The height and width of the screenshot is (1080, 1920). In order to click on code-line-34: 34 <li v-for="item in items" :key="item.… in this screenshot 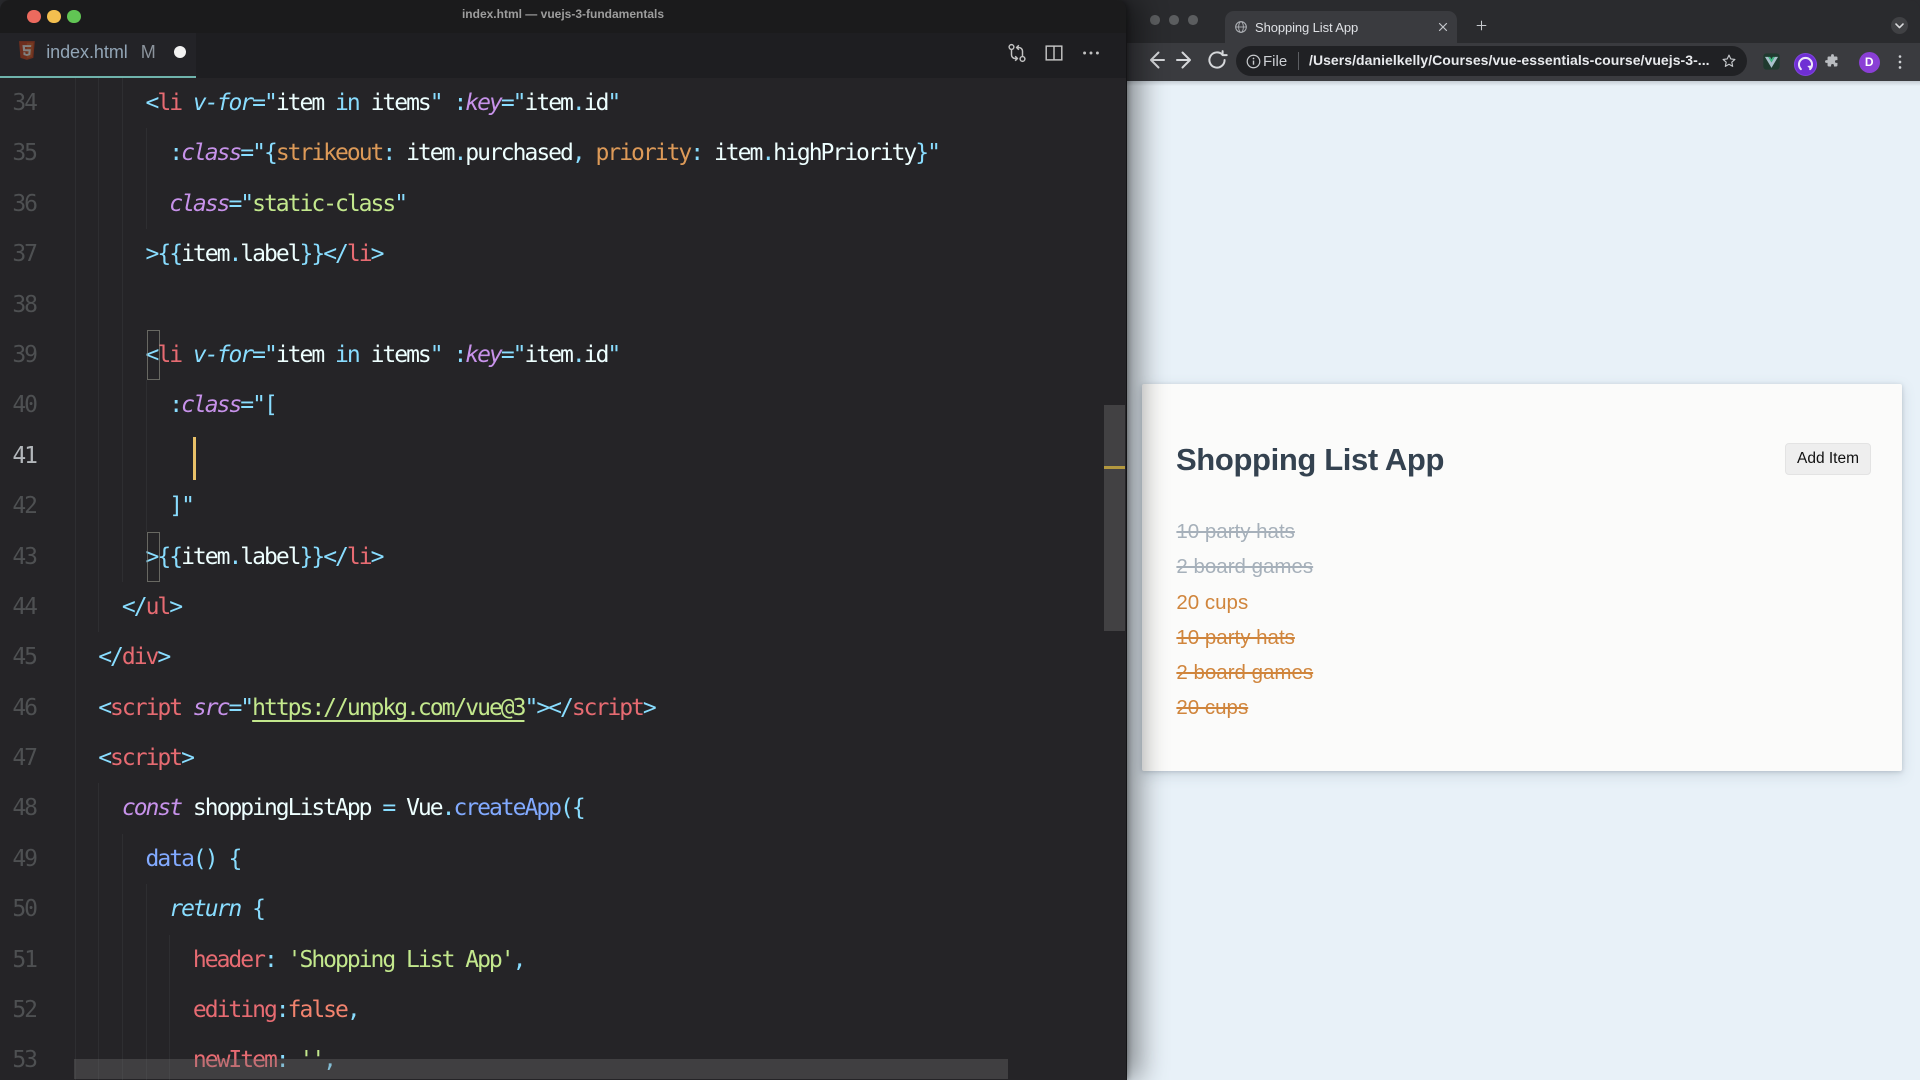, I will do `click(563, 103)`.